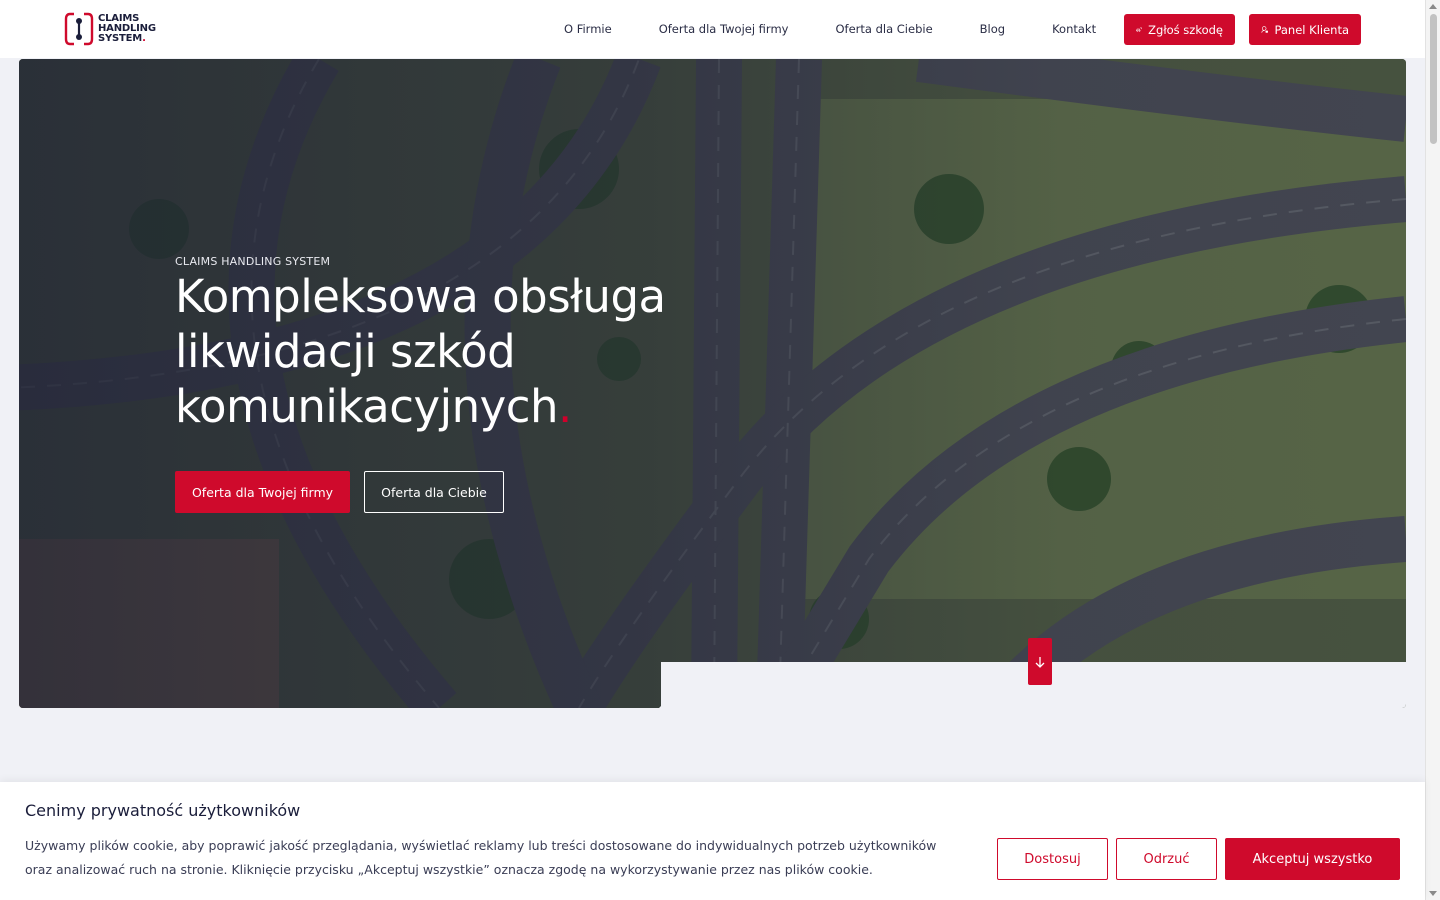 The width and height of the screenshot is (1440, 900). Describe the element at coordinates (253, 261) in the screenshot. I see `hero-eyebrow: CLAIMS HANDLING SYSTEM` at that location.